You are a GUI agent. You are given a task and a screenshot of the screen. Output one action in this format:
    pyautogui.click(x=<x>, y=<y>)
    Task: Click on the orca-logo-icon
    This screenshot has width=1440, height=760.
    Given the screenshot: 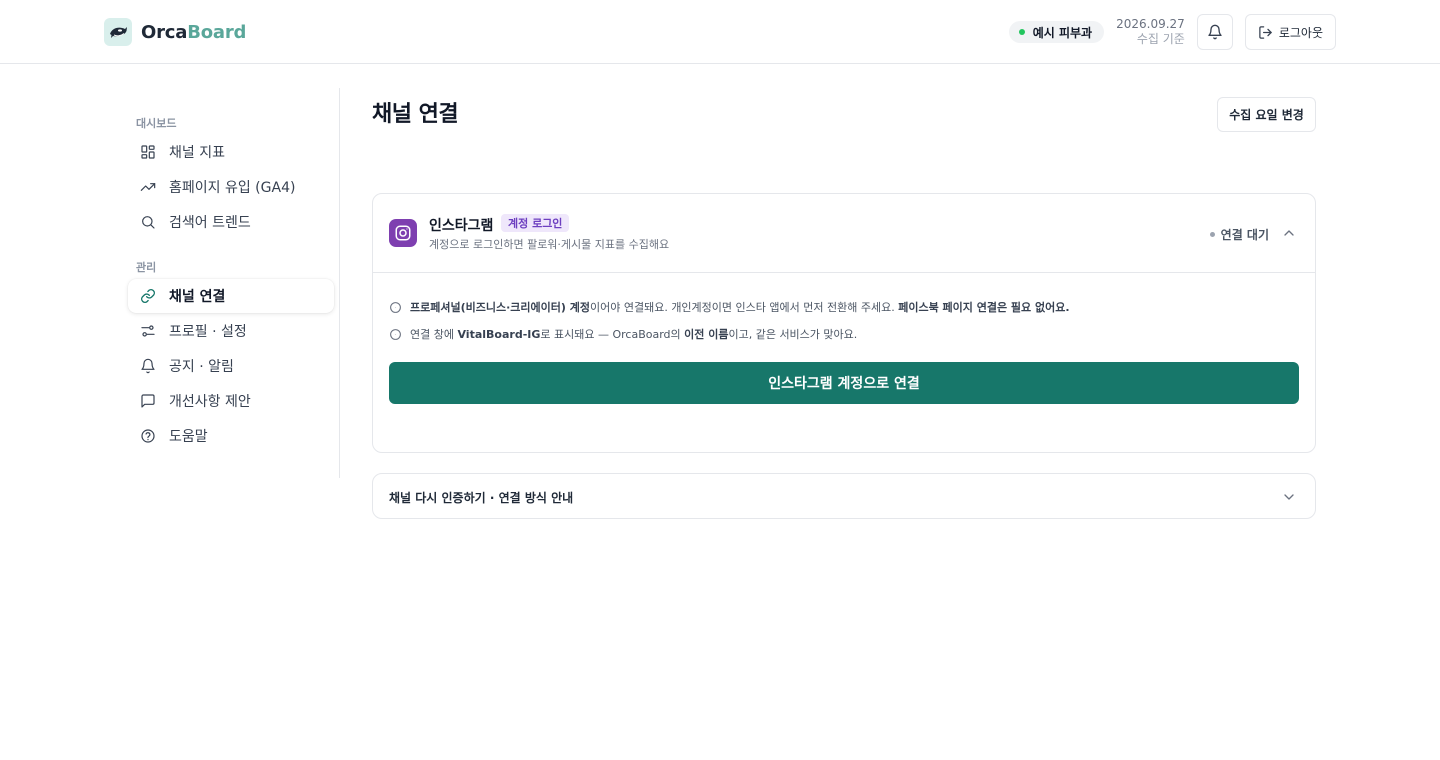 What is the action you would take?
    pyautogui.click(x=118, y=32)
    